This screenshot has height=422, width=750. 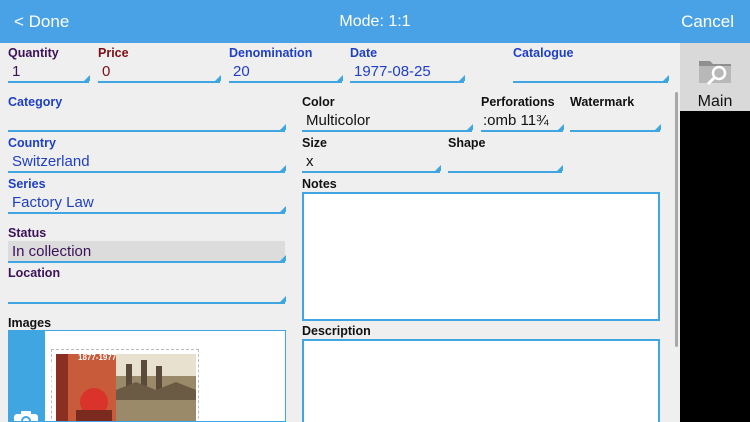 What do you see at coordinates (147, 204) in the screenshot?
I see `series-field: Factory Law` at bounding box center [147, 204].